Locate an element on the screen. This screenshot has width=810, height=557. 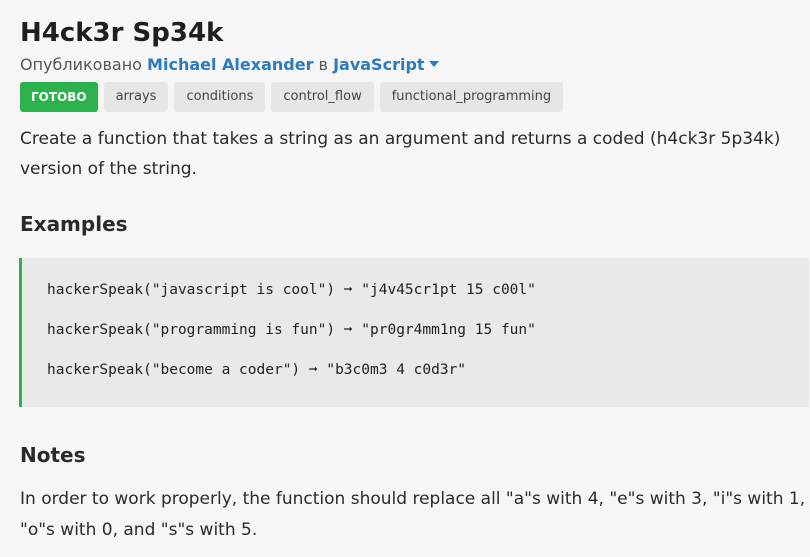
tag-functional-programming: functional_programming is located at coordinates (471, 97).